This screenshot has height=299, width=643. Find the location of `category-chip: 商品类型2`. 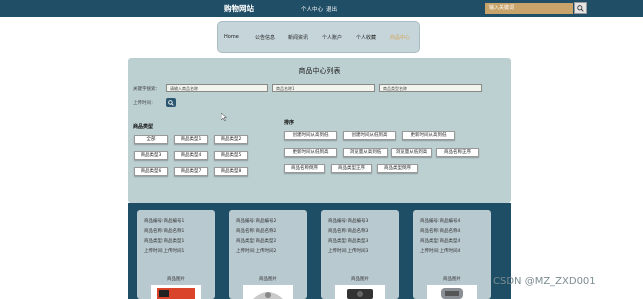

category-chip: 商品类型2 is located at coordinates (231, 139).